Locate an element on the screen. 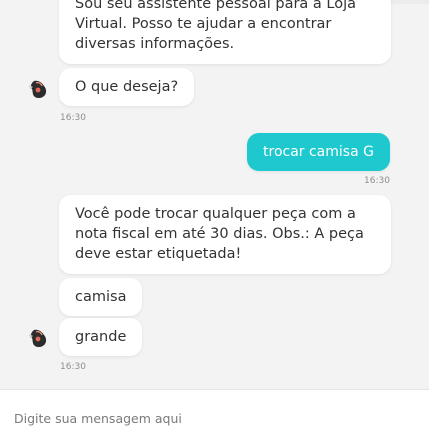 Image resolution: width=429 pixels, height=447 pixels. message-composer is located at coordinates (214, 418).